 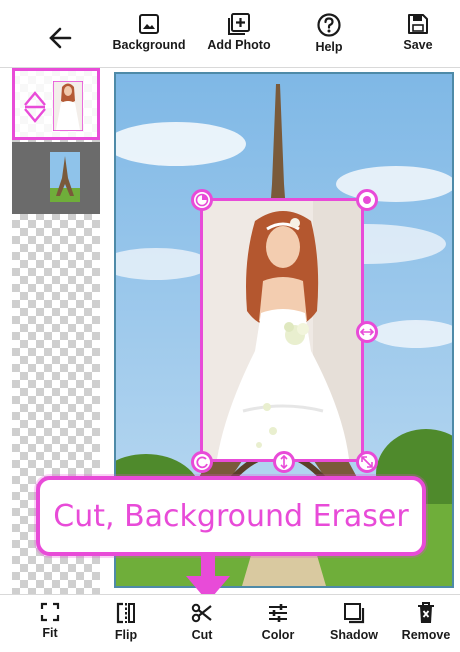 I want to click on help-icon, so click(x=329, y=25).